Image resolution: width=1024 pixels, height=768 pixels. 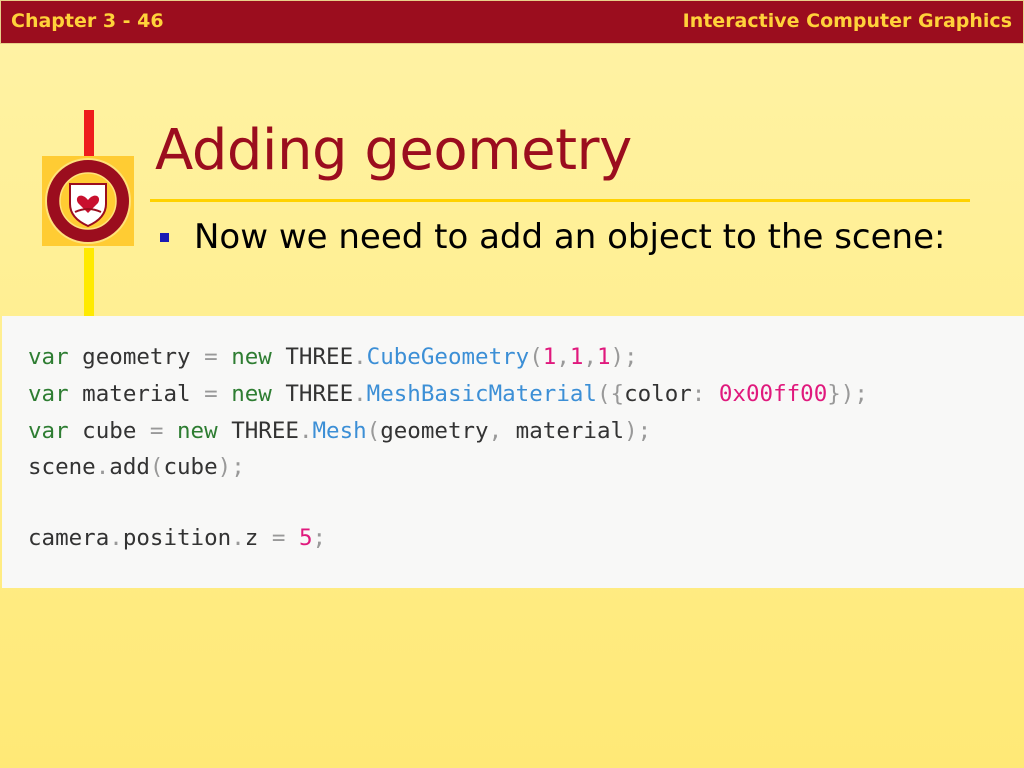 I want to click on code-token-identifier: add, so click(x=129, y=467).